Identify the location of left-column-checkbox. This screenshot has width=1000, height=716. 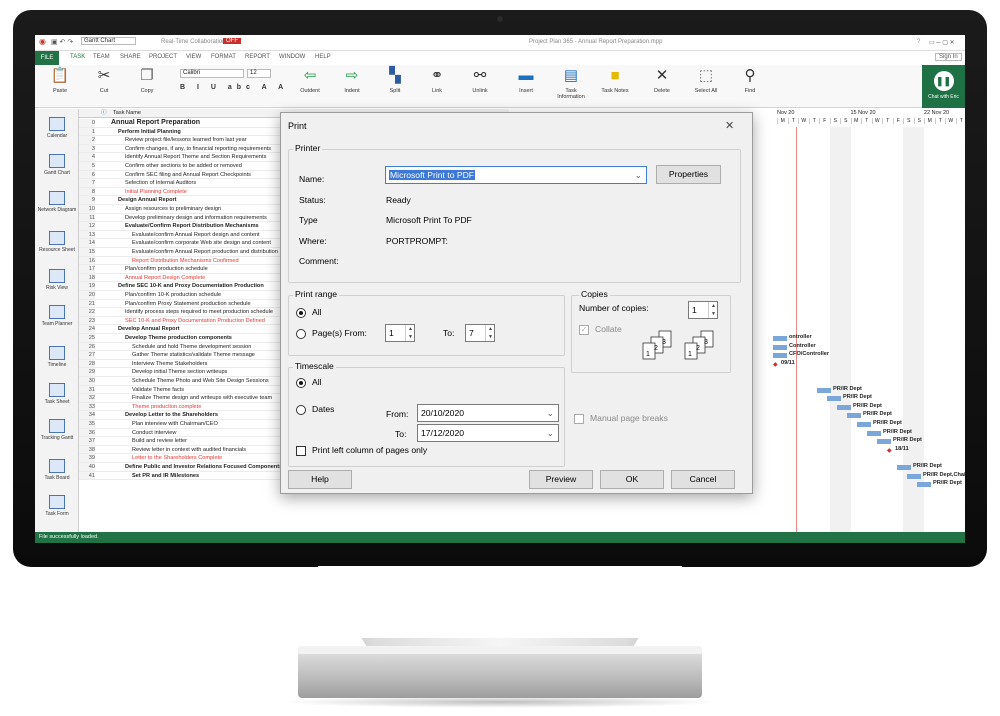
(301, 451).